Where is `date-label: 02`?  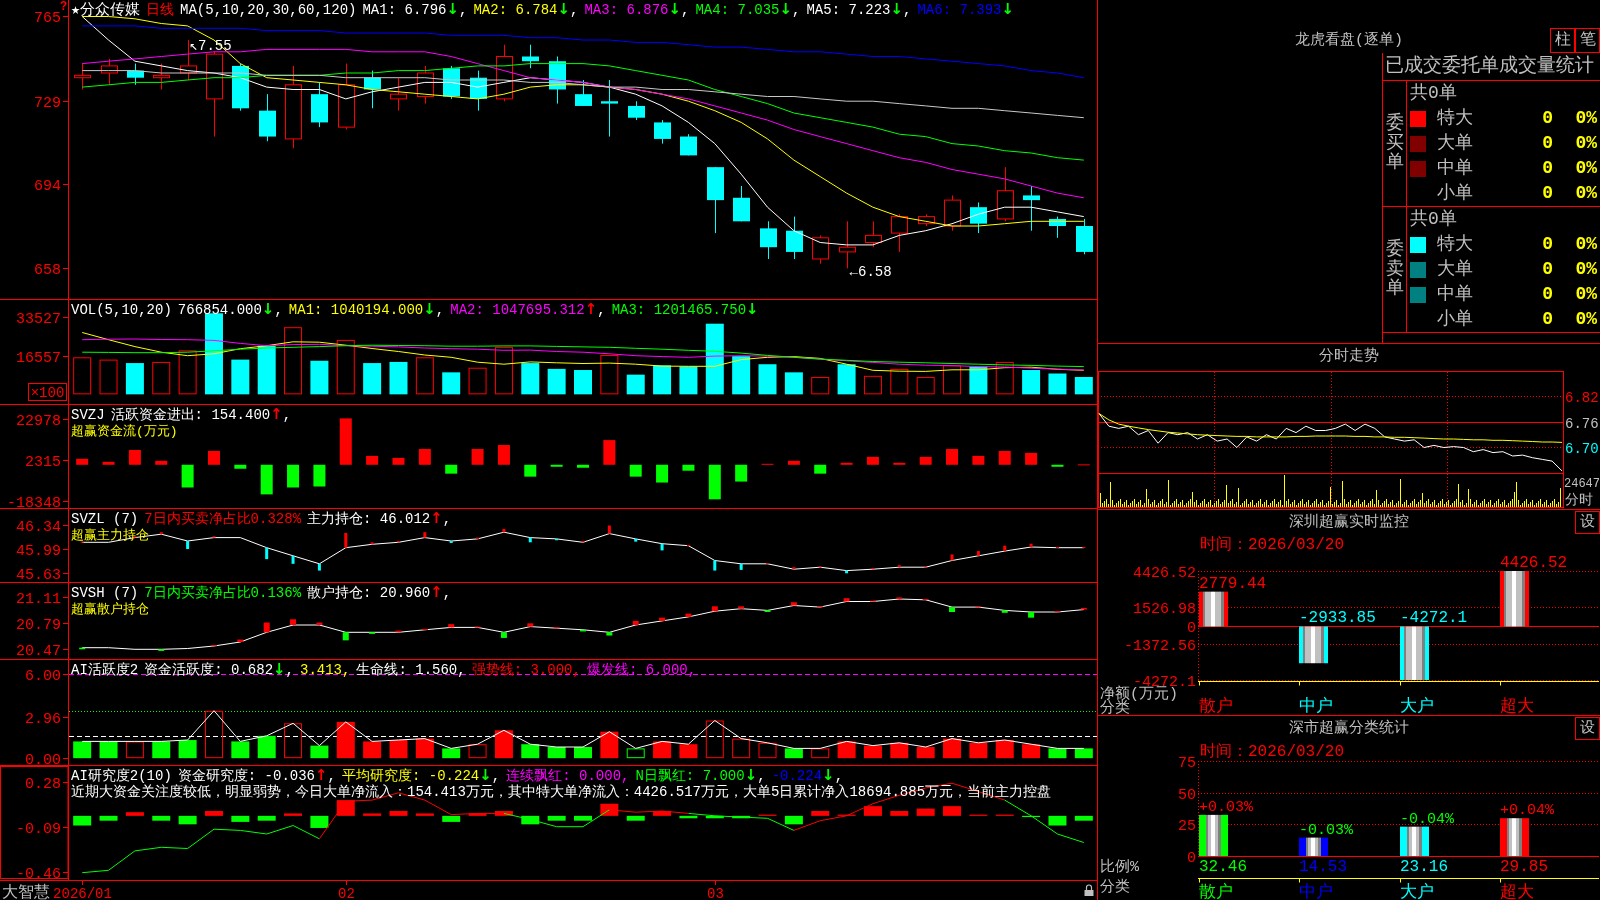
date-label: 02 is located at coordinates (346, 893).